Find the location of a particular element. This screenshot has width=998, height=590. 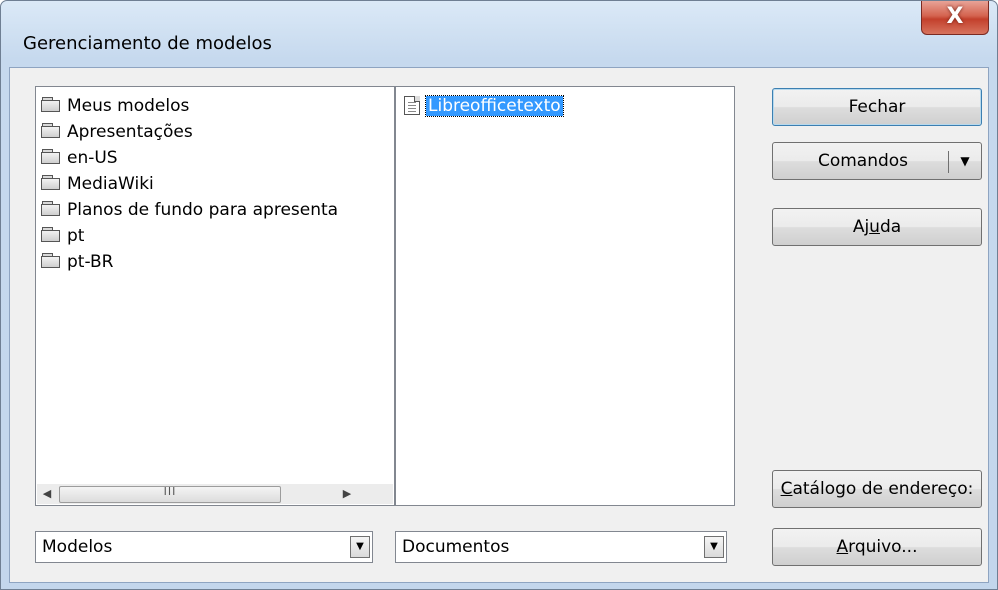

selected-item-label: Libreofficetexto is located at coordinates (494, 106).